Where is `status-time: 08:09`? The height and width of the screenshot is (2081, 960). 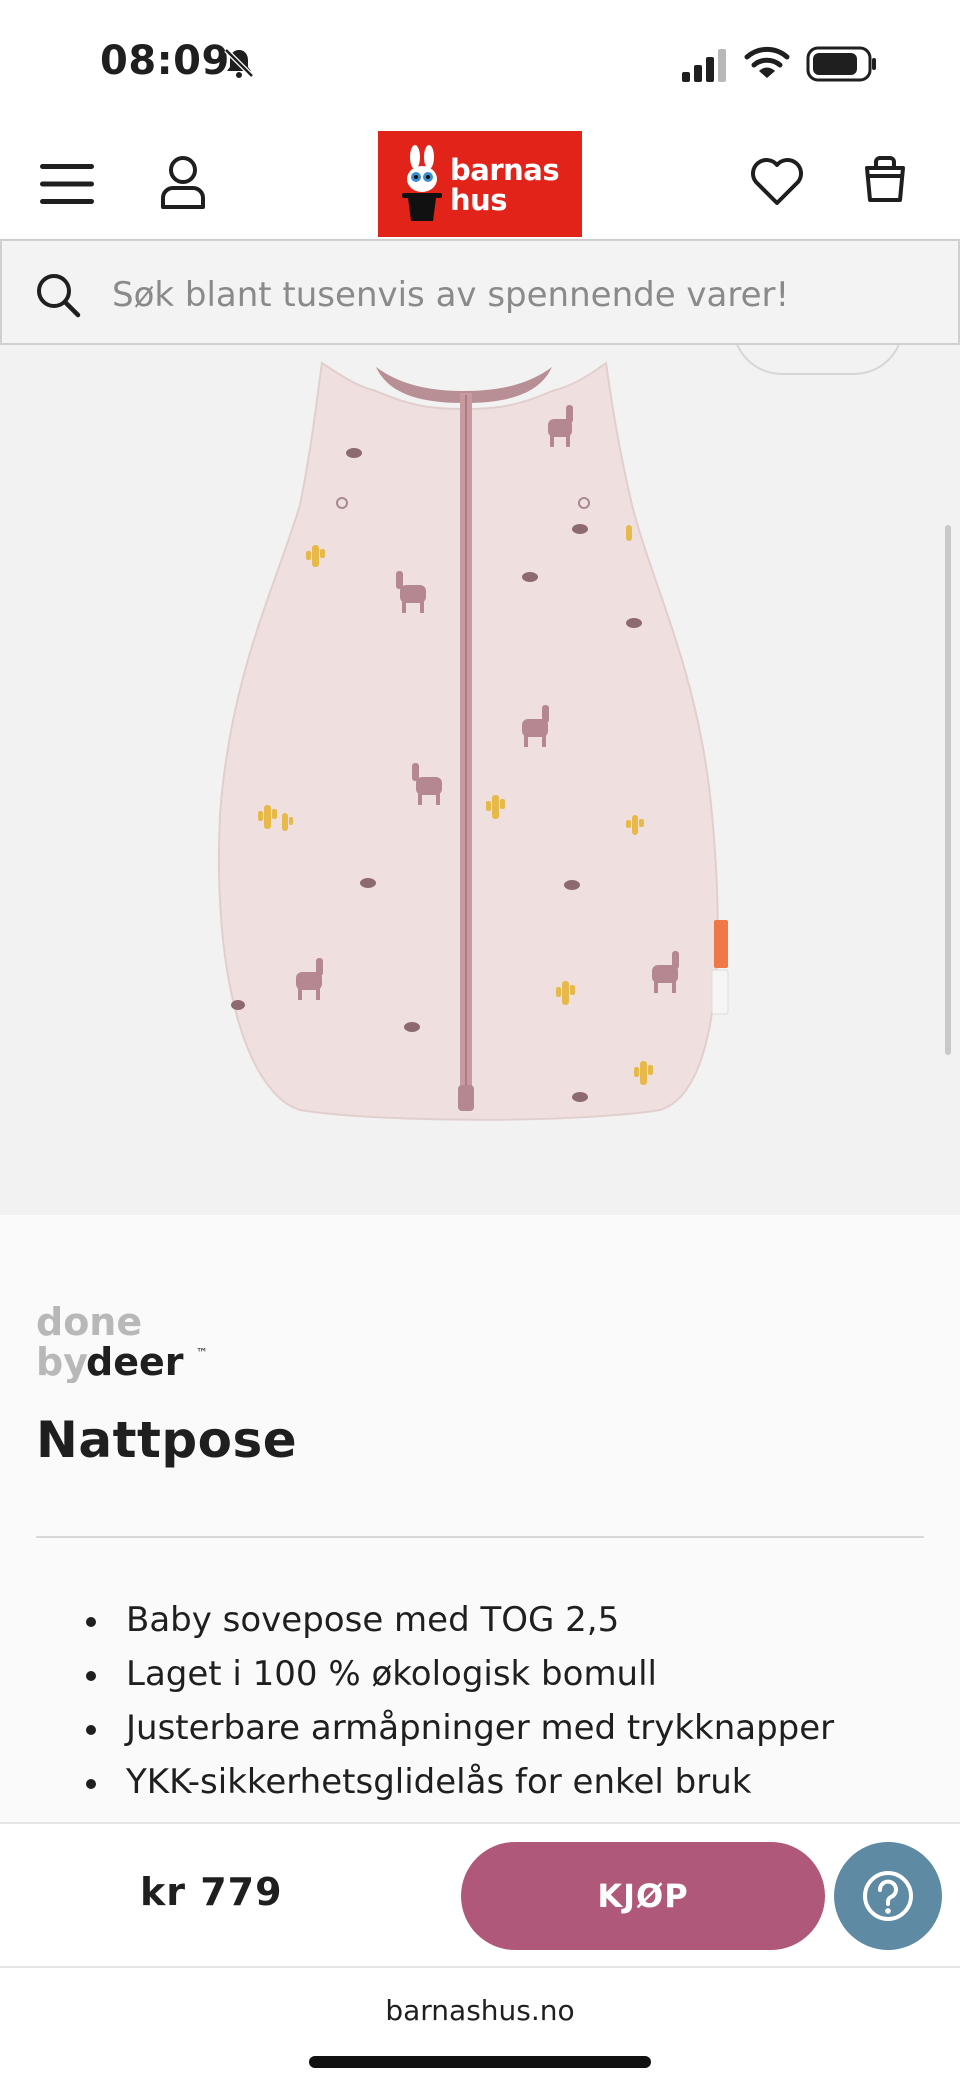
status-time: 08:09 is located at coordinates (165, 61).